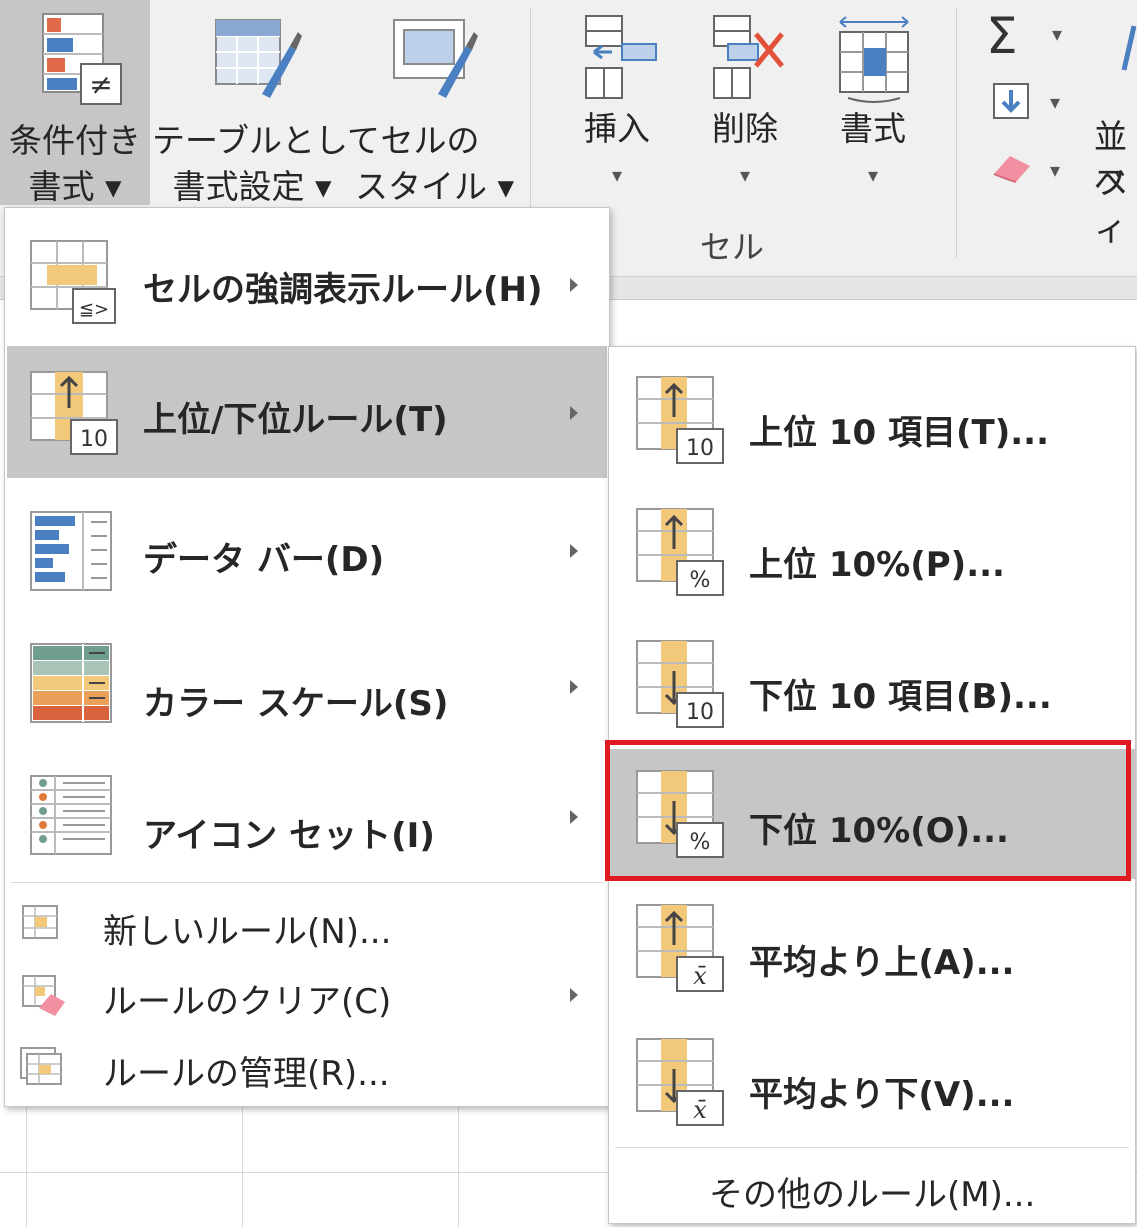 The image size is (1137, 1227). What do you see at coordinates (307, 815) in the screenshot?
I see `menu-item-icon-sets: アイコン セット(I)` at bounding box center [307, 815].